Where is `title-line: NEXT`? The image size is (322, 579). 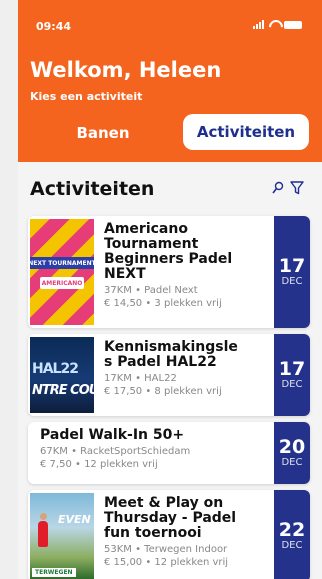
title-line: NEXT is located at coordinates (125, 274).